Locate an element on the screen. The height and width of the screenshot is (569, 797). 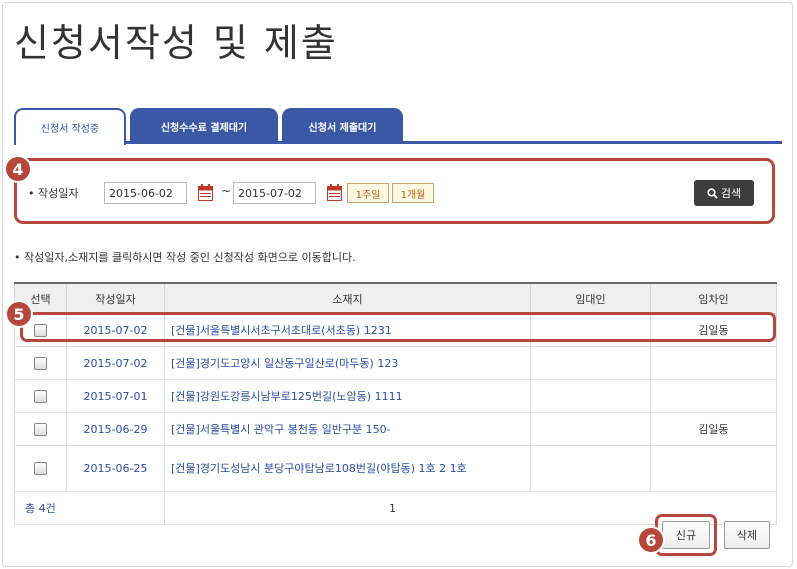
step-badge-6: 6 is located at coordinates (651, 540).